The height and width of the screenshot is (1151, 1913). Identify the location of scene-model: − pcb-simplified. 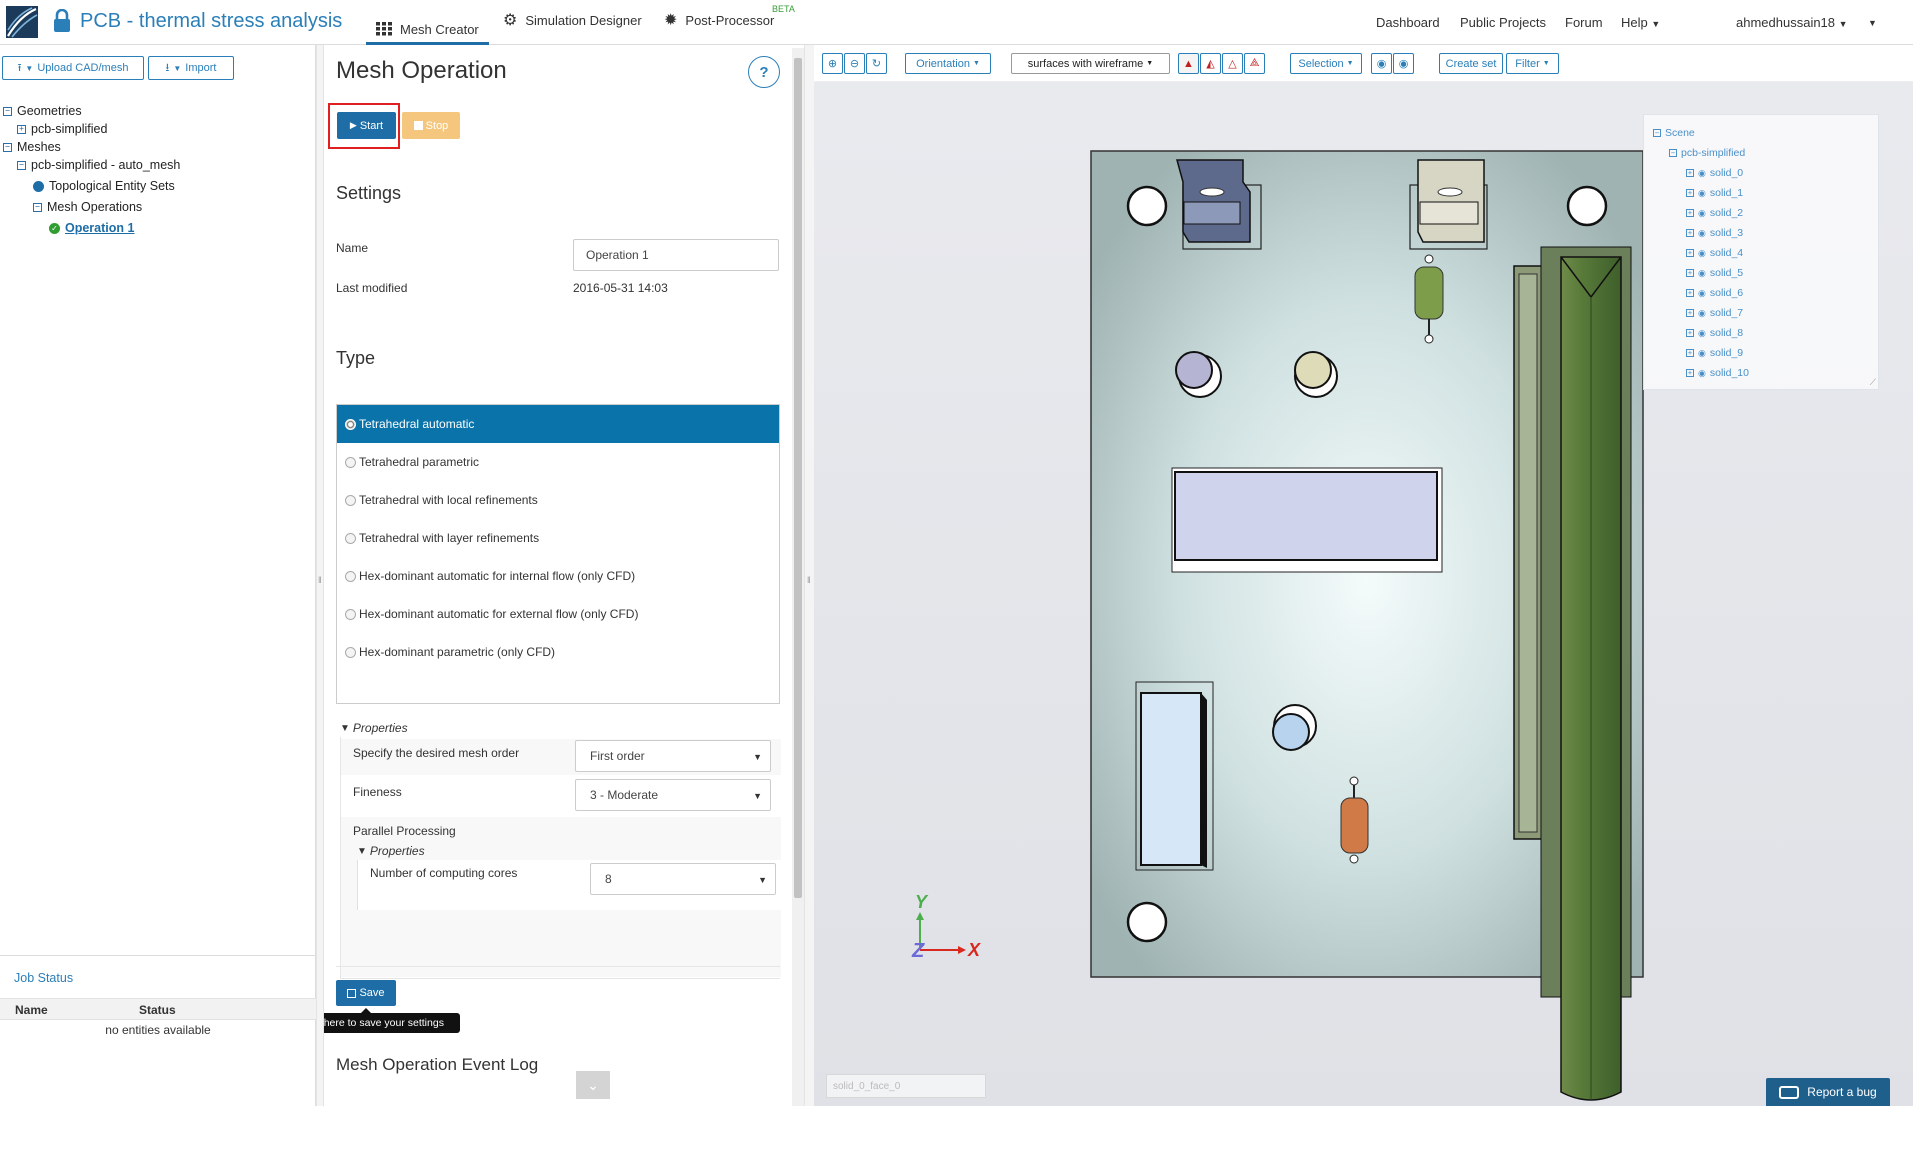
(1707, 153).